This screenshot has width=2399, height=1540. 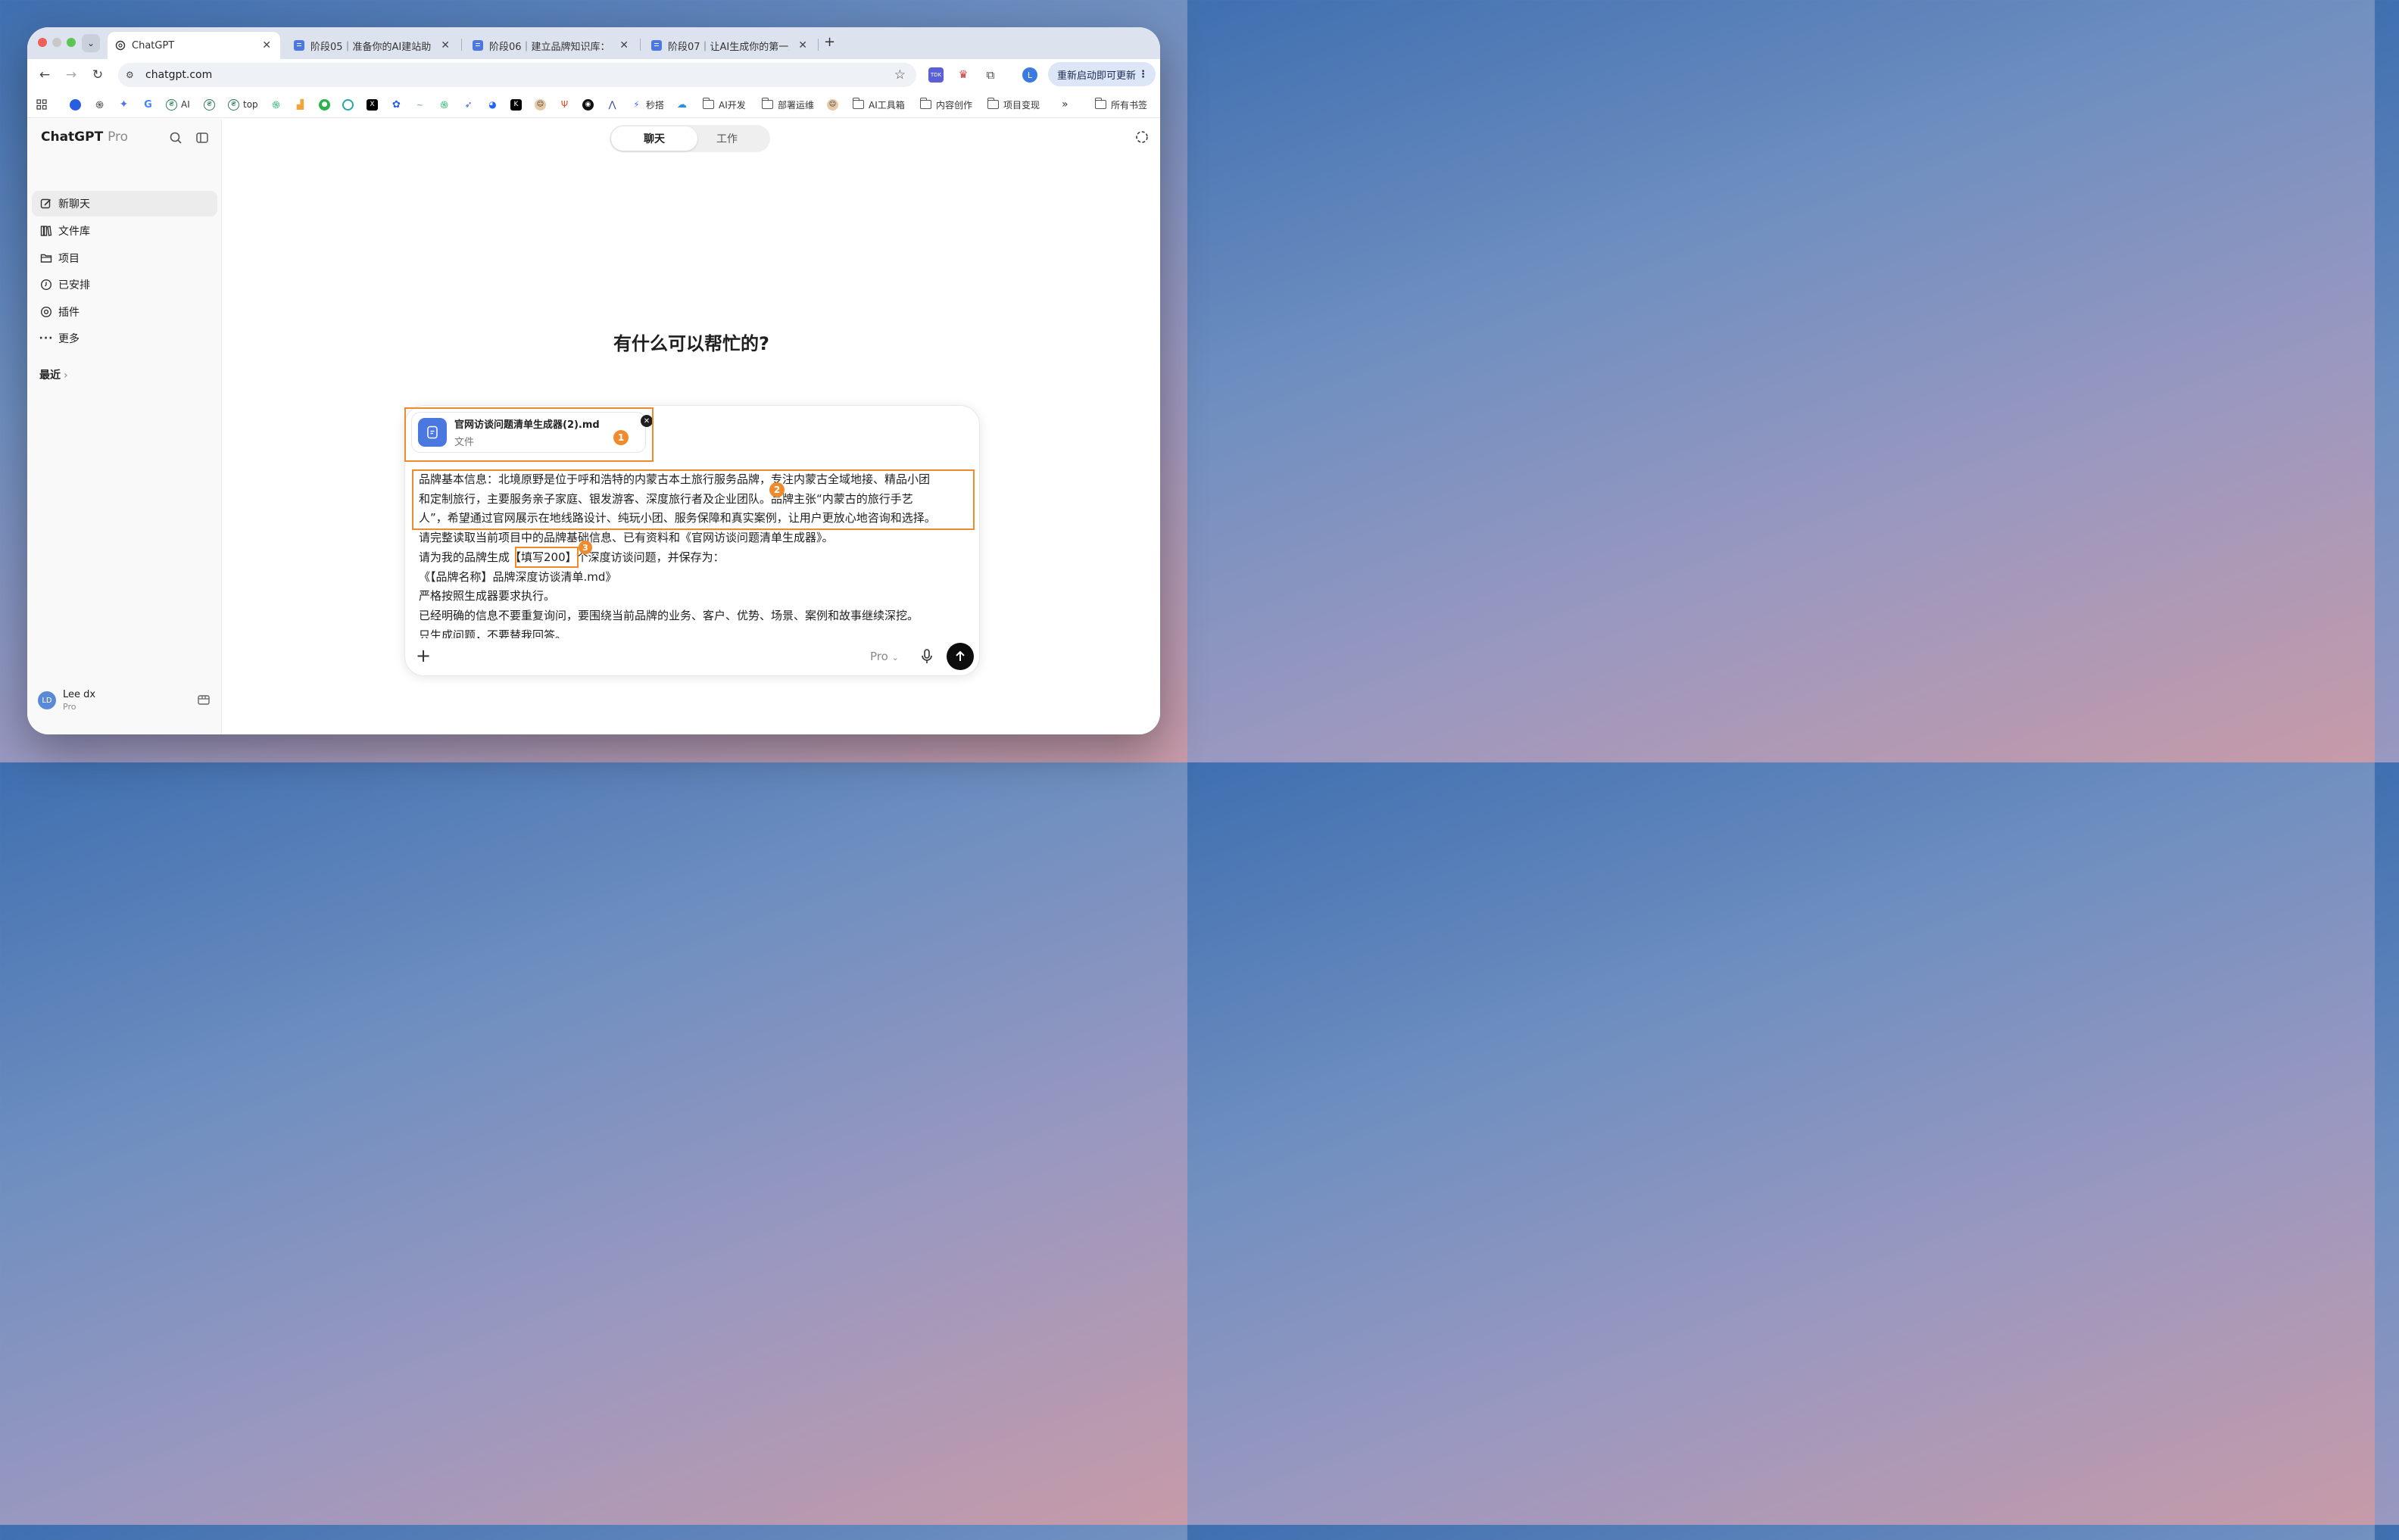 What do you see at coordinates (517, 75) in the screenshot?
I see `address-bar: ⚙ chatgpt.com ☆` at bounding box center [517, 75].